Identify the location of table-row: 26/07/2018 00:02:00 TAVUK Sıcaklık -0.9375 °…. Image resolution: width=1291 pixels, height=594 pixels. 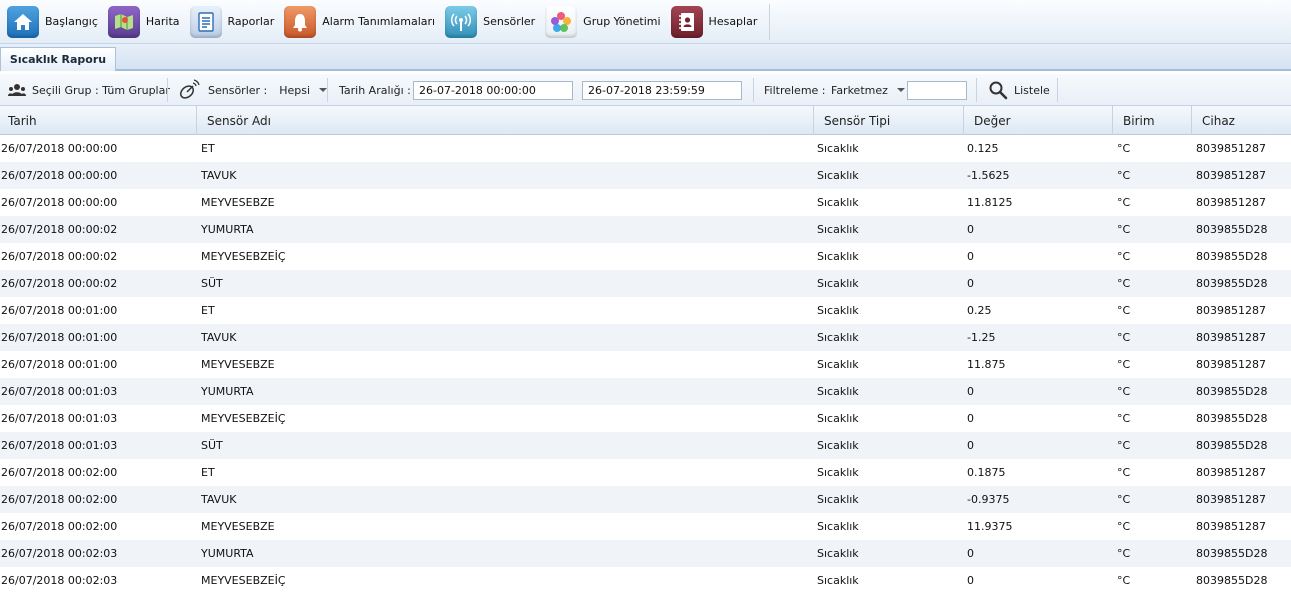
(645, 499).